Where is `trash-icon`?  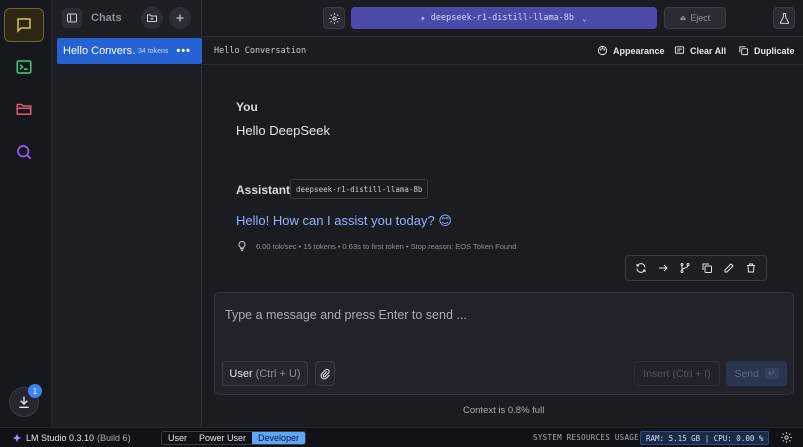 trash-icon is located at coordinates (751, 268).